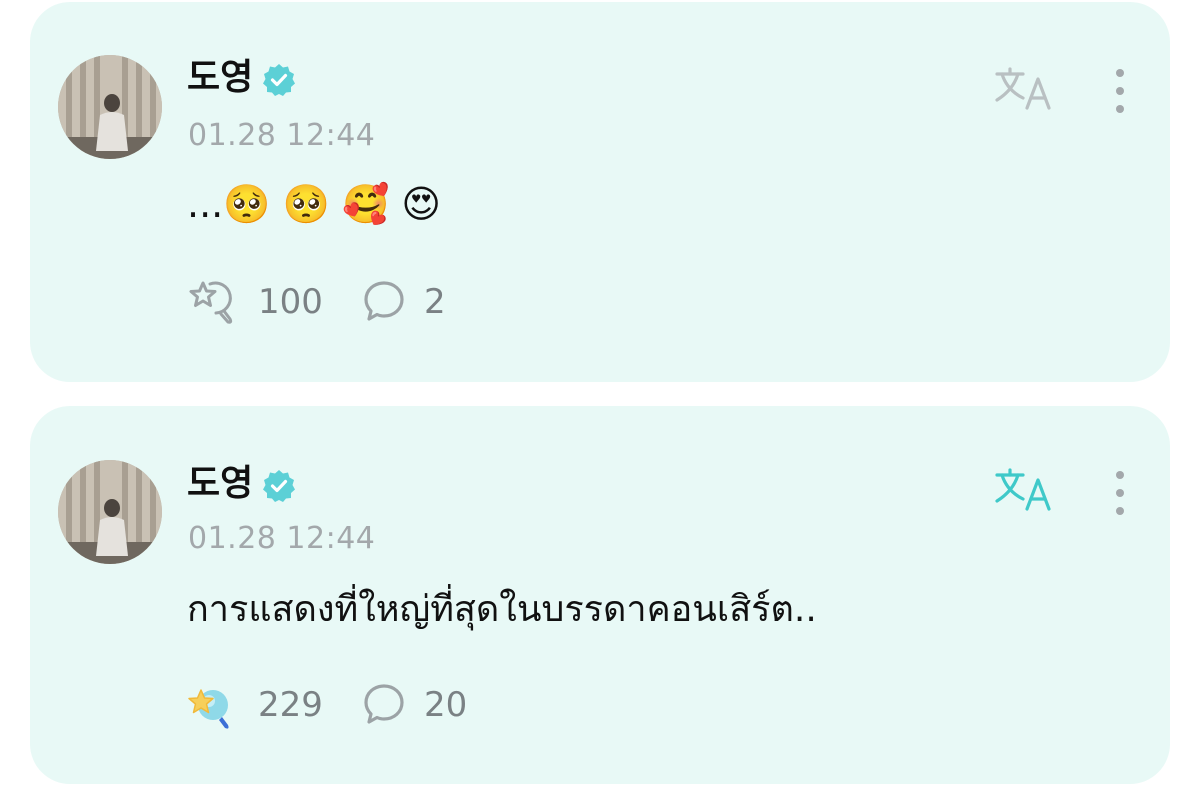  What do you see at coordinates (446, 705) in the screenshot?
I see `comment-count: 20` at bounding box center [446, 705].